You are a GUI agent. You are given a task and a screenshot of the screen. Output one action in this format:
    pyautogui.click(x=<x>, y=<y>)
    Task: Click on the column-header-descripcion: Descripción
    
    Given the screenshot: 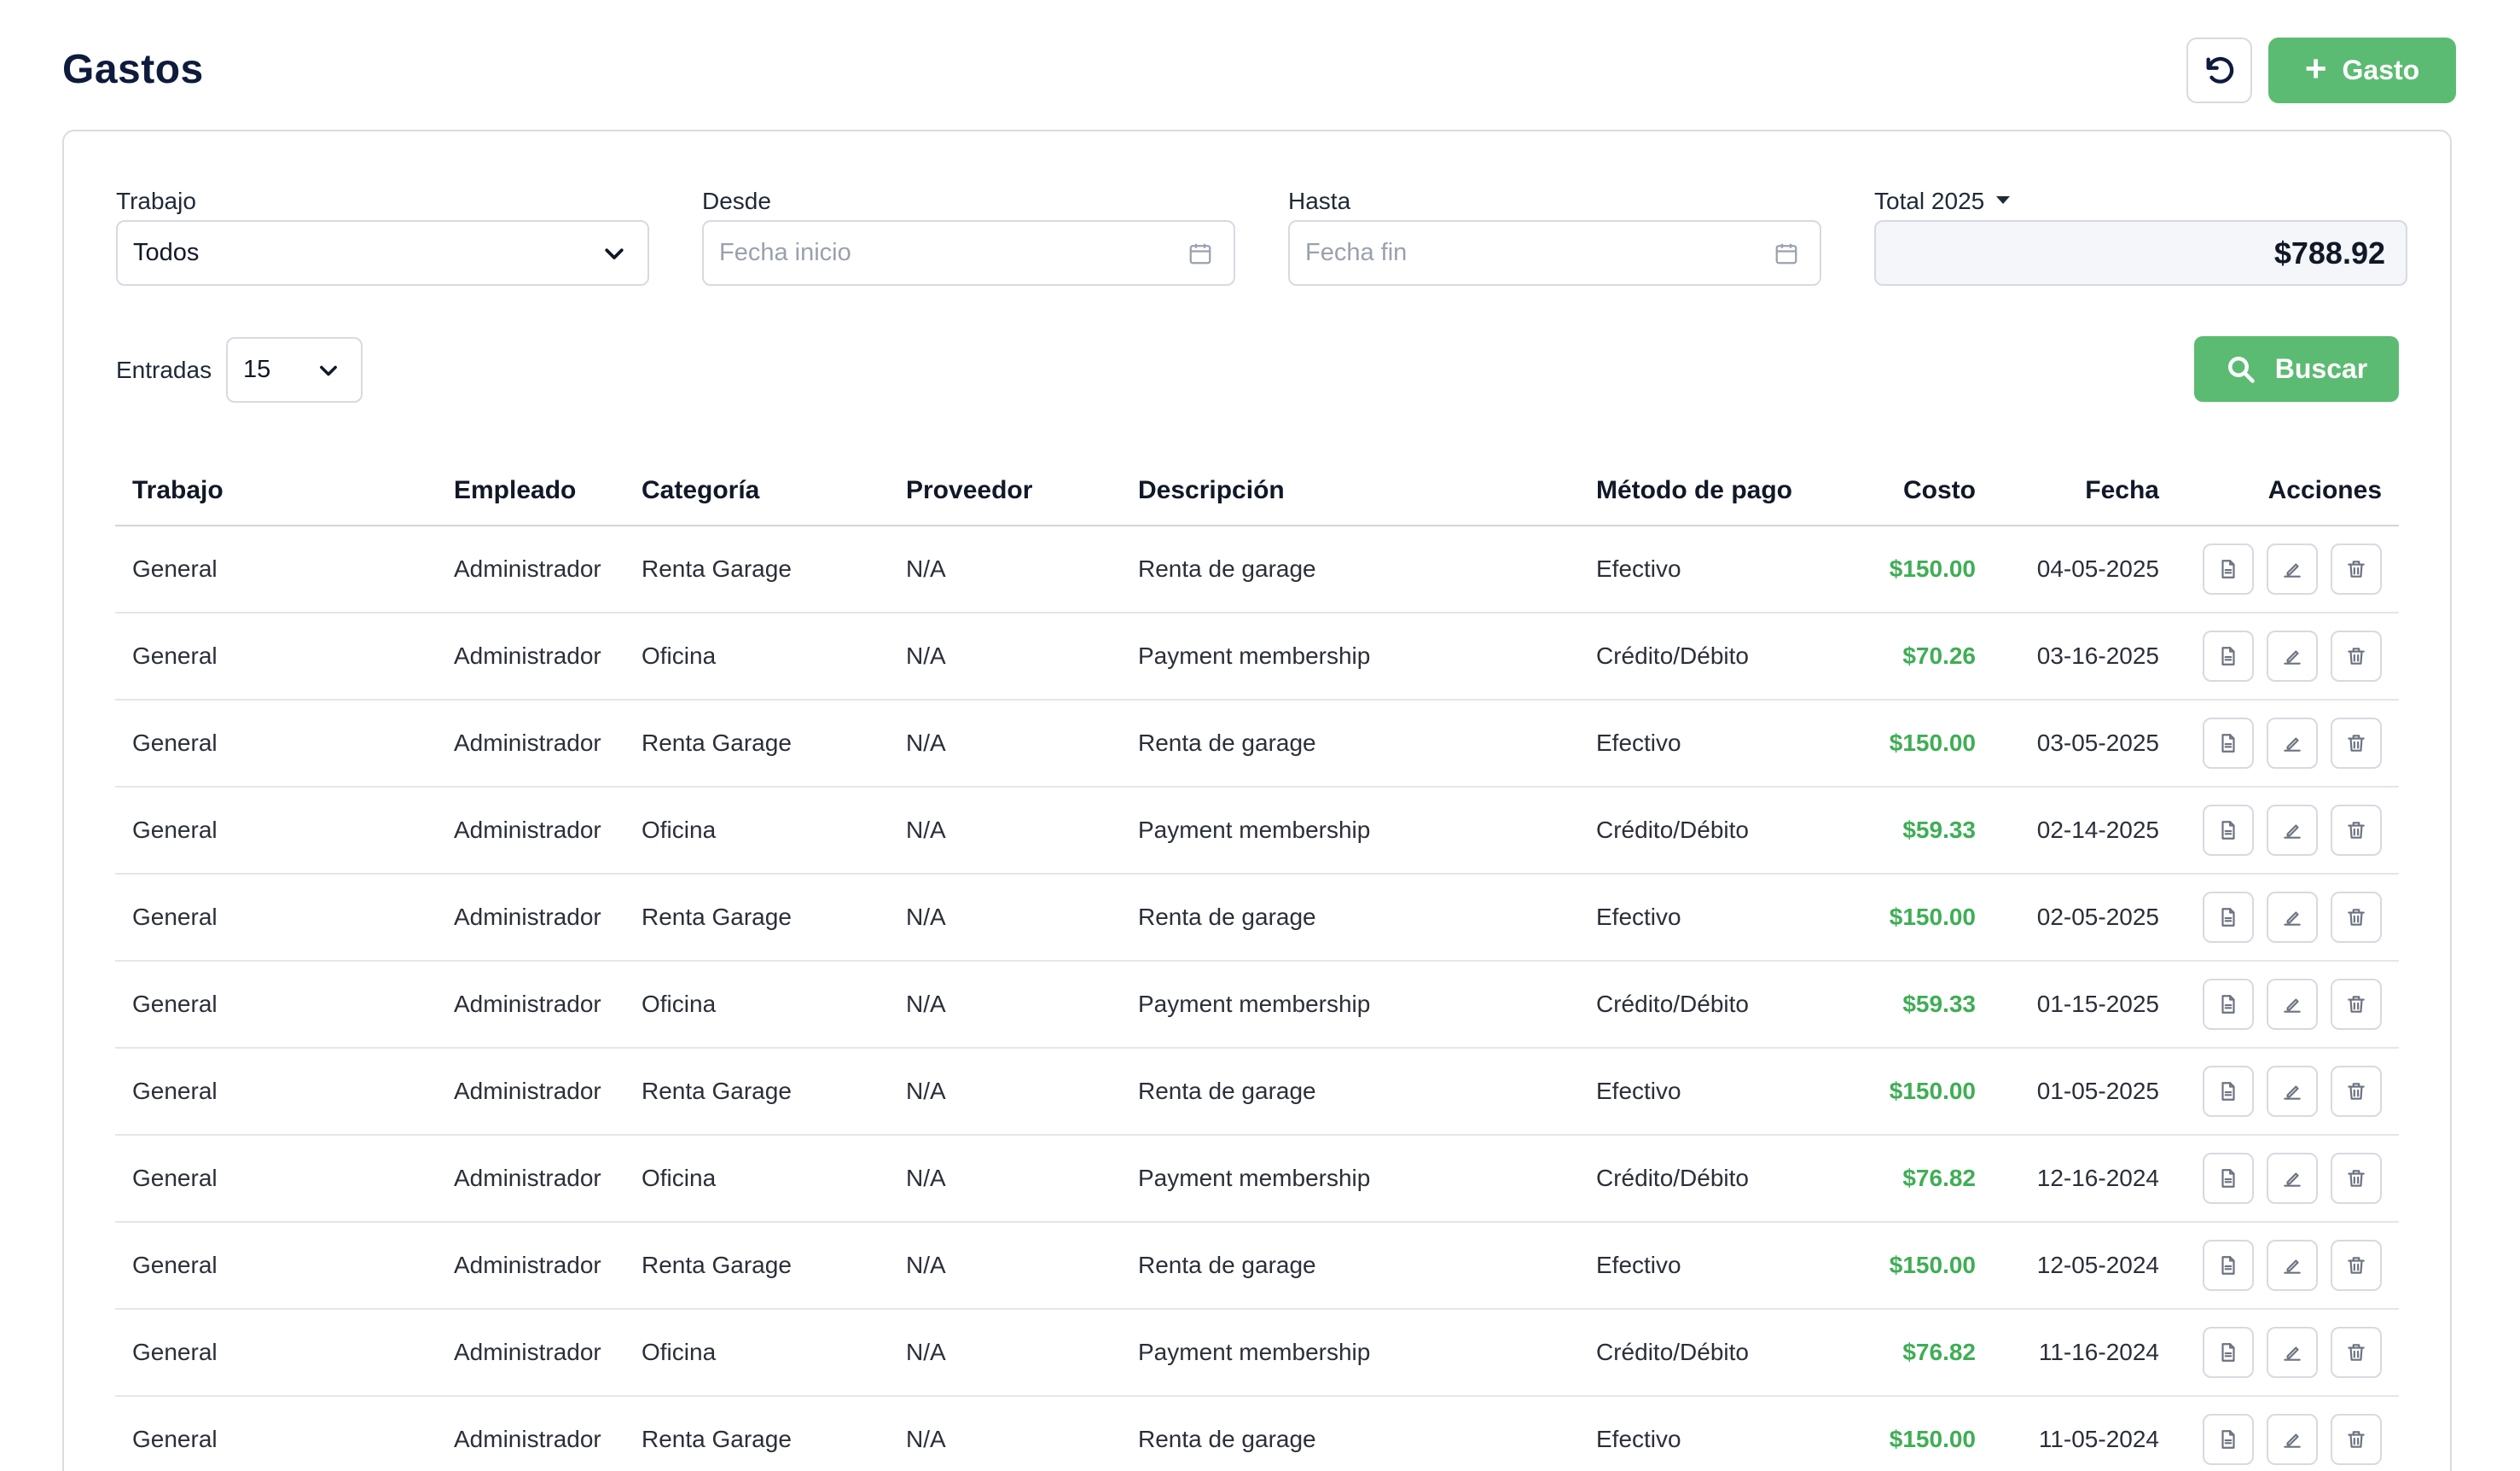 What is the action you would take?
    pyautogui.click(x=1350, y=491)
    